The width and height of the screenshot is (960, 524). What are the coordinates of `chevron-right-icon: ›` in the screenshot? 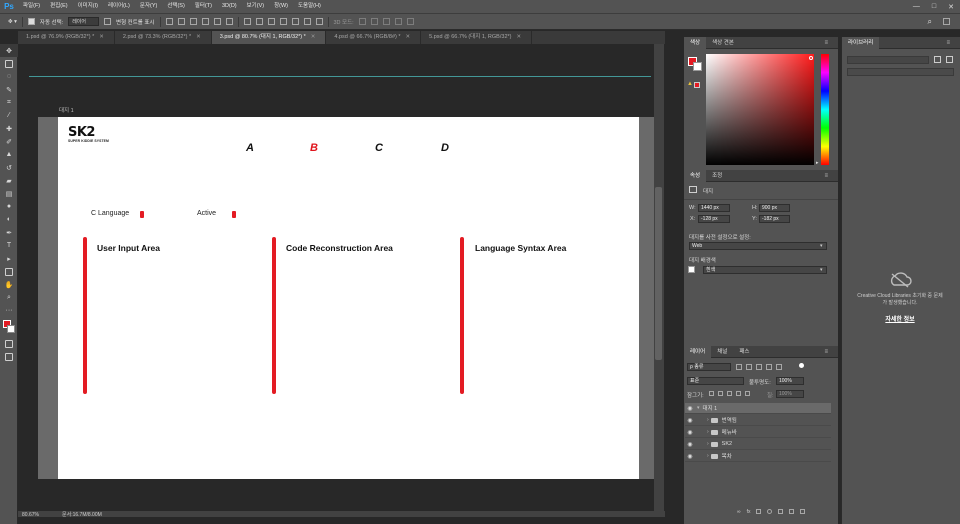 It's located at (708, 420).